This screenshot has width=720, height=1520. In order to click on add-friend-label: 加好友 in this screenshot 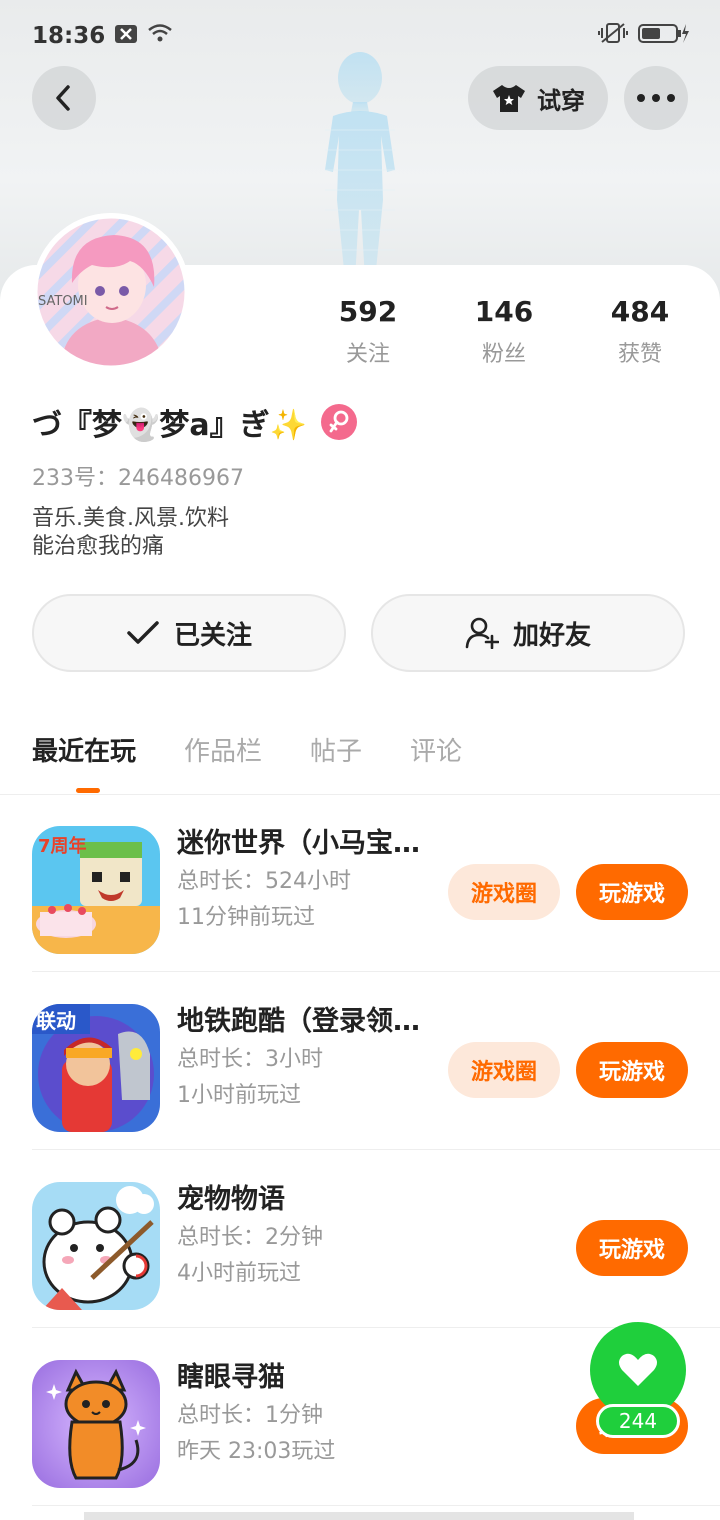, I will do `click(551, 635)`.